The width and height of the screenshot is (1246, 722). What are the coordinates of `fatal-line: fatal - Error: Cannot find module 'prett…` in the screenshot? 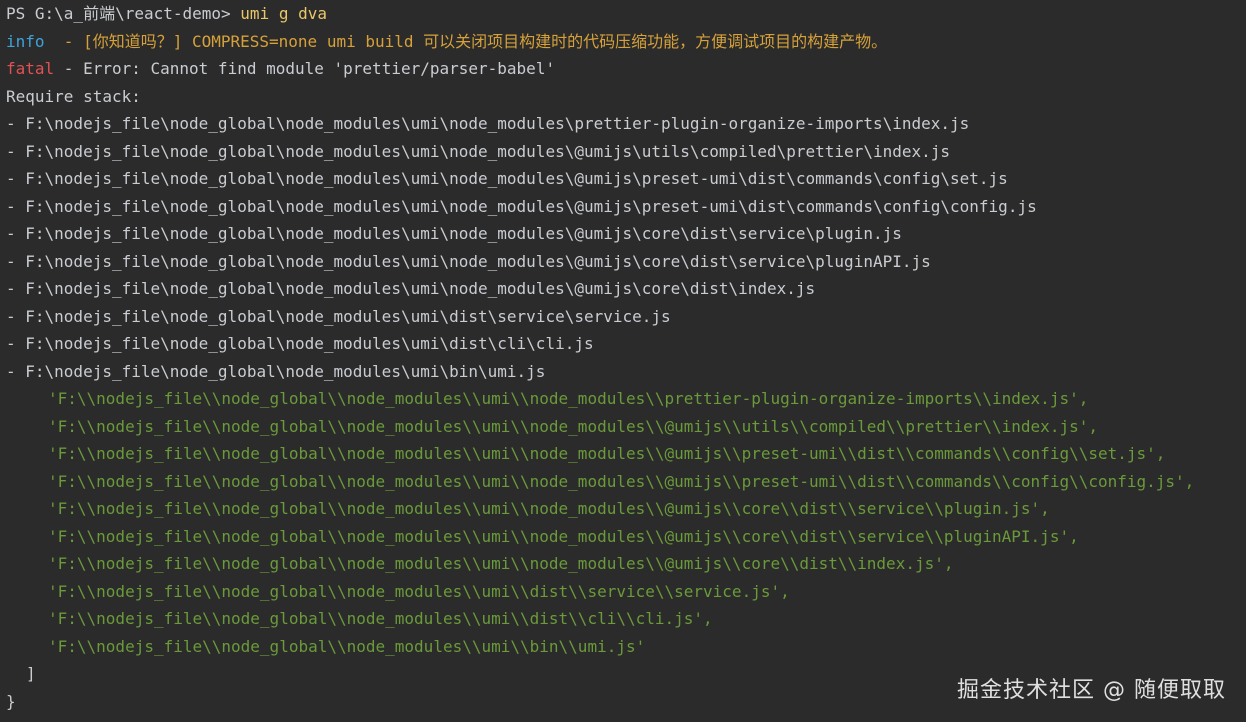 It's located at (624, 69).